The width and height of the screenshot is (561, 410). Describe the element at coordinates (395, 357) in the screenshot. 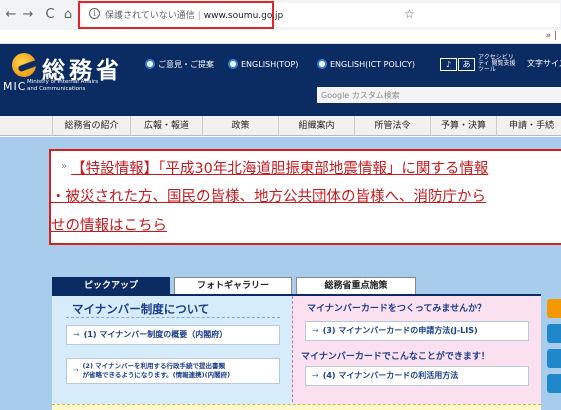

I see `card-heading-2: マイナンバーカードでこんなことができます！` at that location.